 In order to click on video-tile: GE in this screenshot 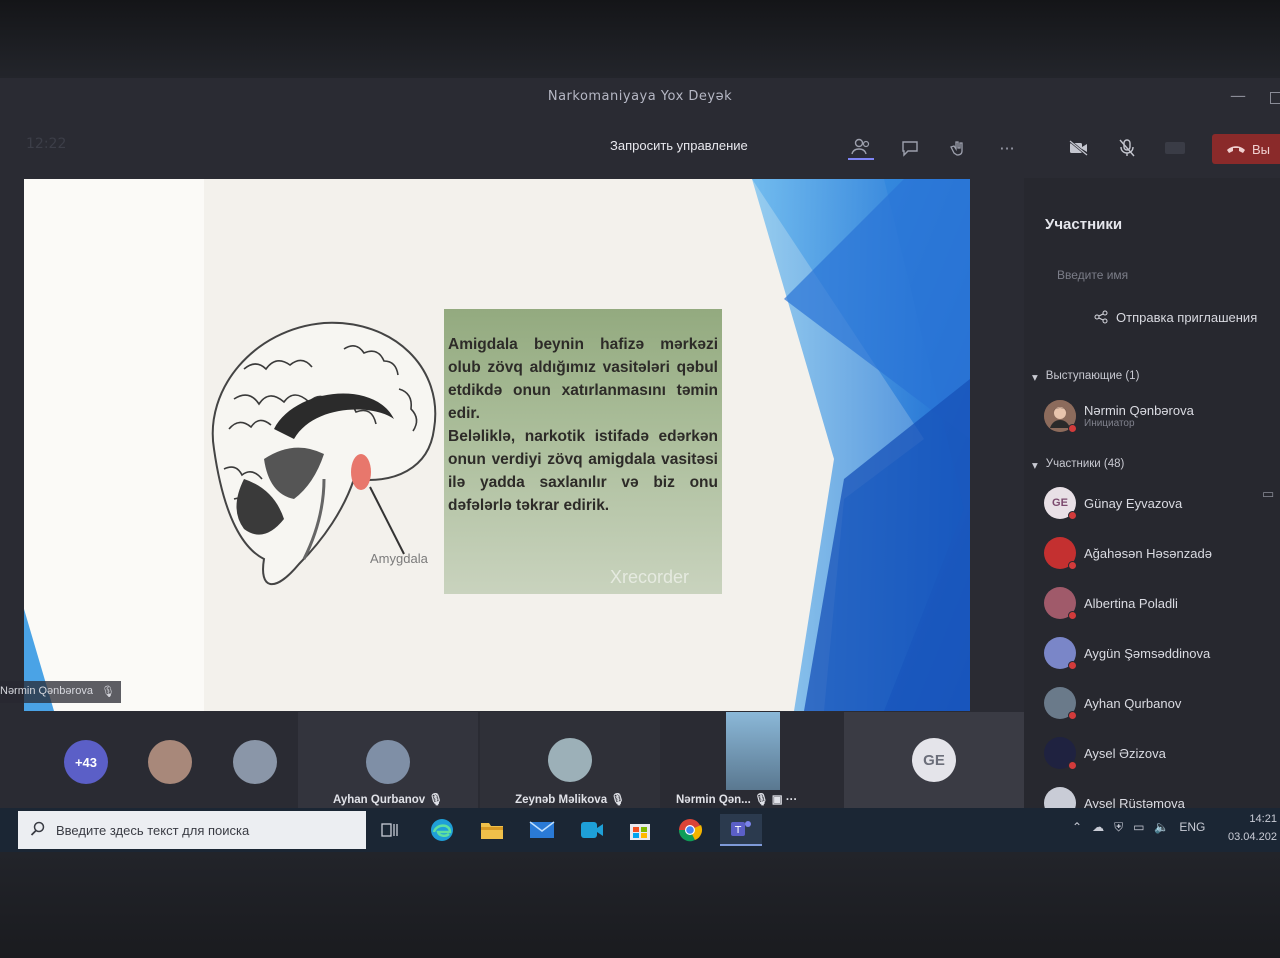, I will do `click(934, 760)`.